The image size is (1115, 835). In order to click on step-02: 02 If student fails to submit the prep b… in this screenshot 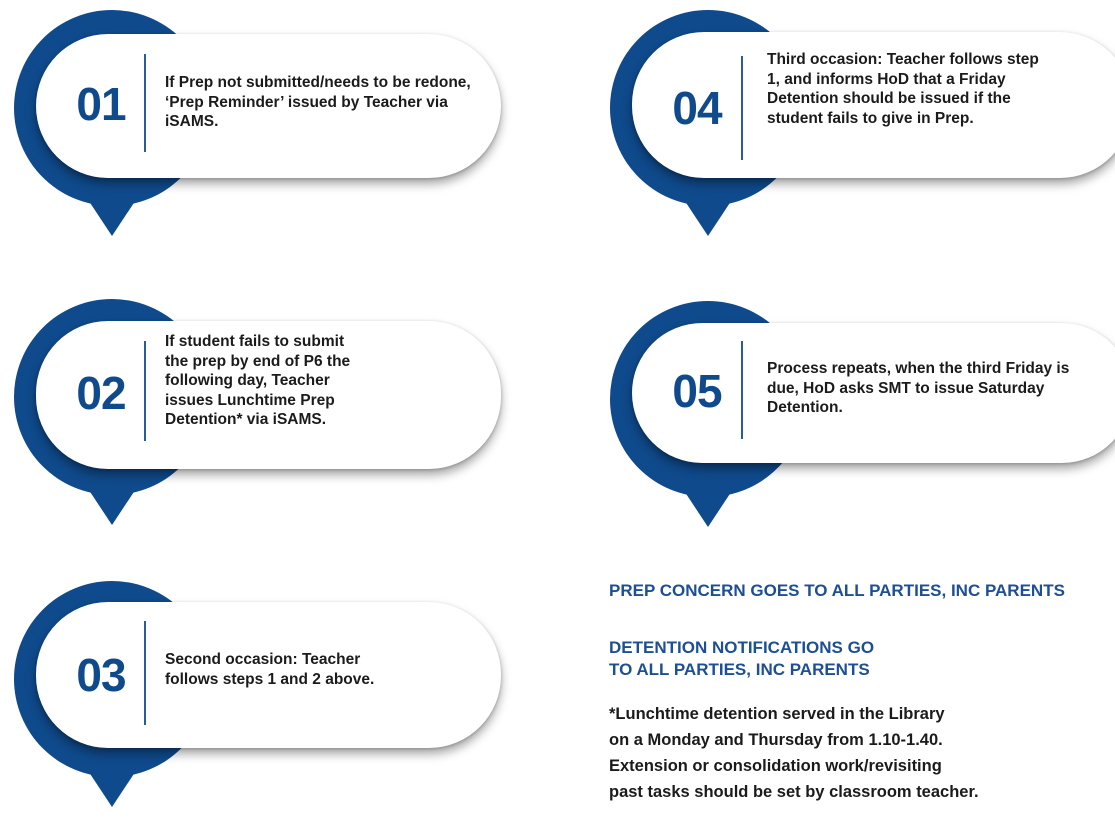, I will do `click(264, 423)`.